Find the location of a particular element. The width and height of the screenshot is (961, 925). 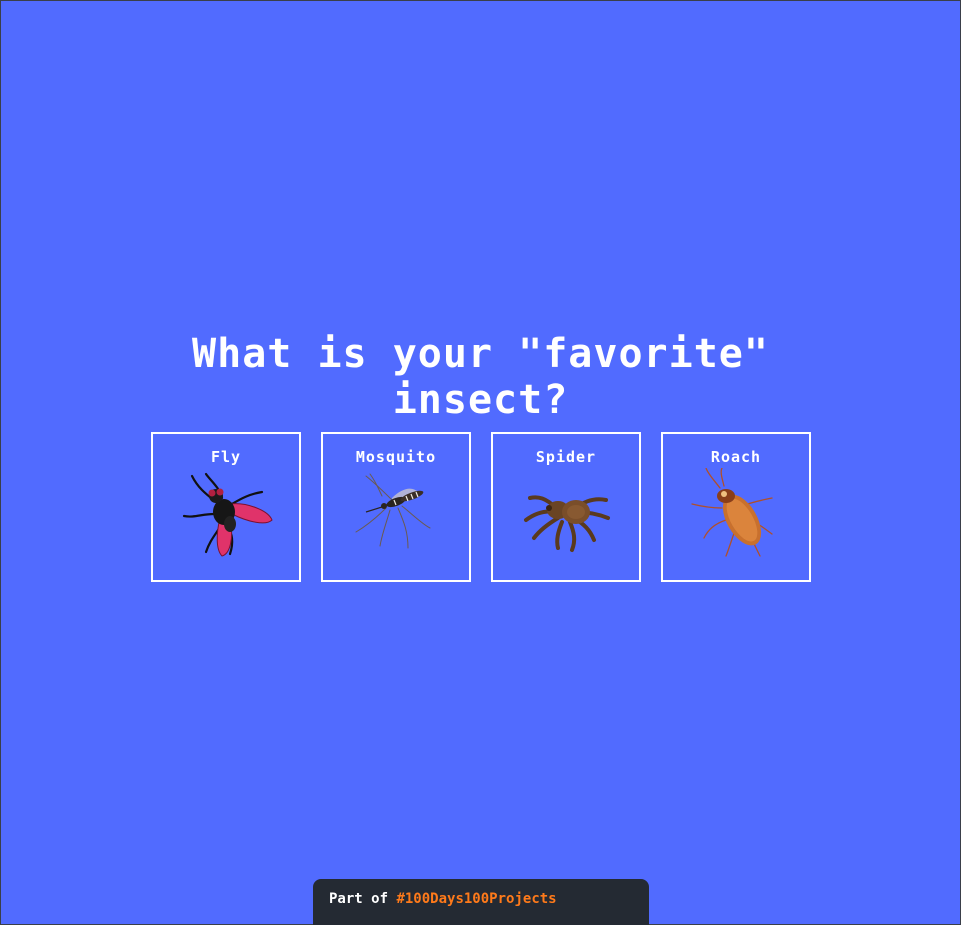

insect-label: Spider is located at coordinates (566, 457).